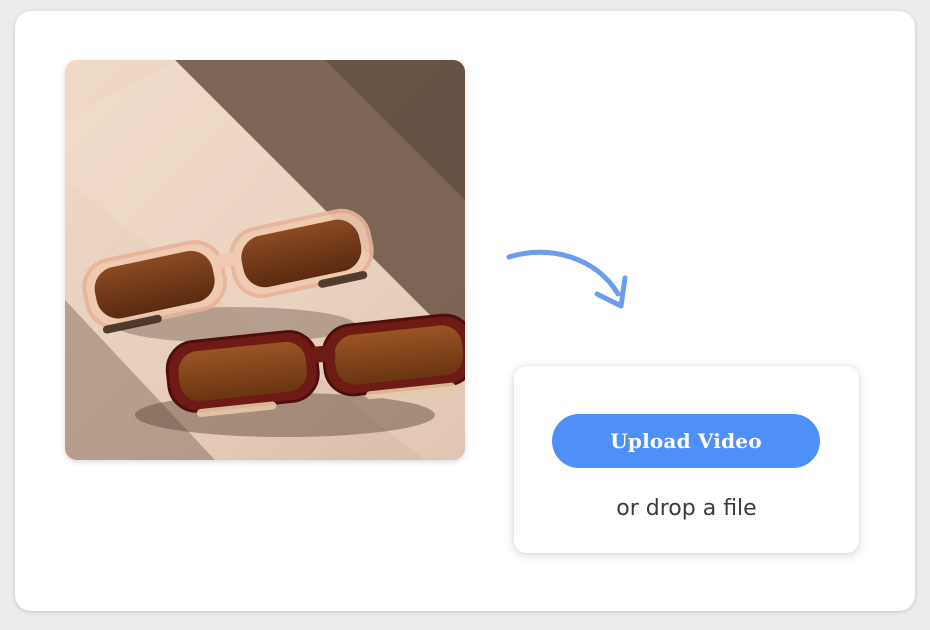 The height and width of the screenshot is (630, 930). I want to click on curved-arrow-down-right-icon, so click(567, 279).